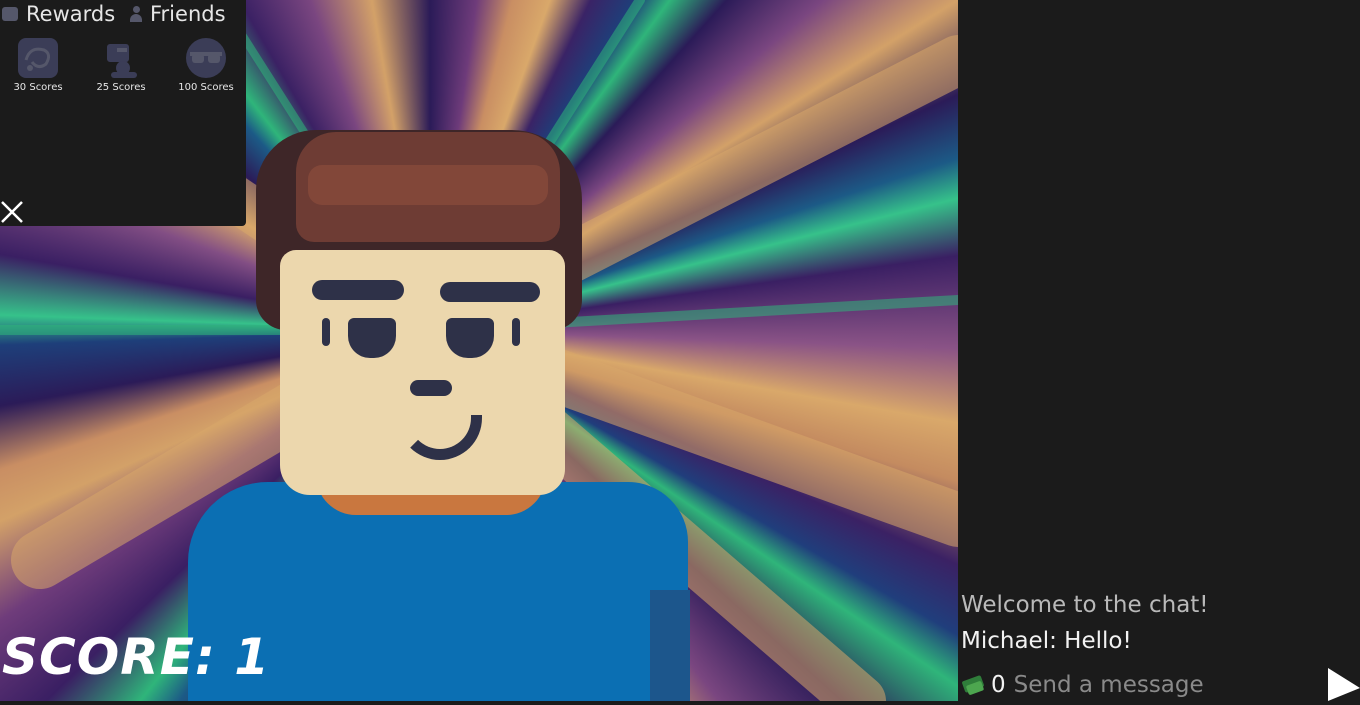 The height and width of the screenshot is (705, 1360). Describe the element at coordinates (12, 212) in the screenshot. I see `close-icon` at that location.